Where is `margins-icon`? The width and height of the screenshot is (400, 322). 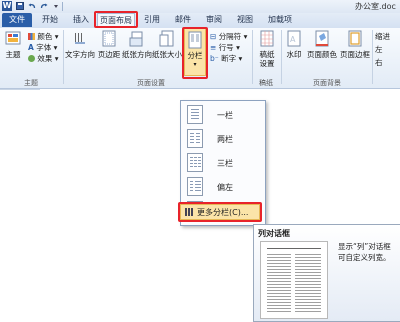 margins-icon is located at coordinates (109, 38).